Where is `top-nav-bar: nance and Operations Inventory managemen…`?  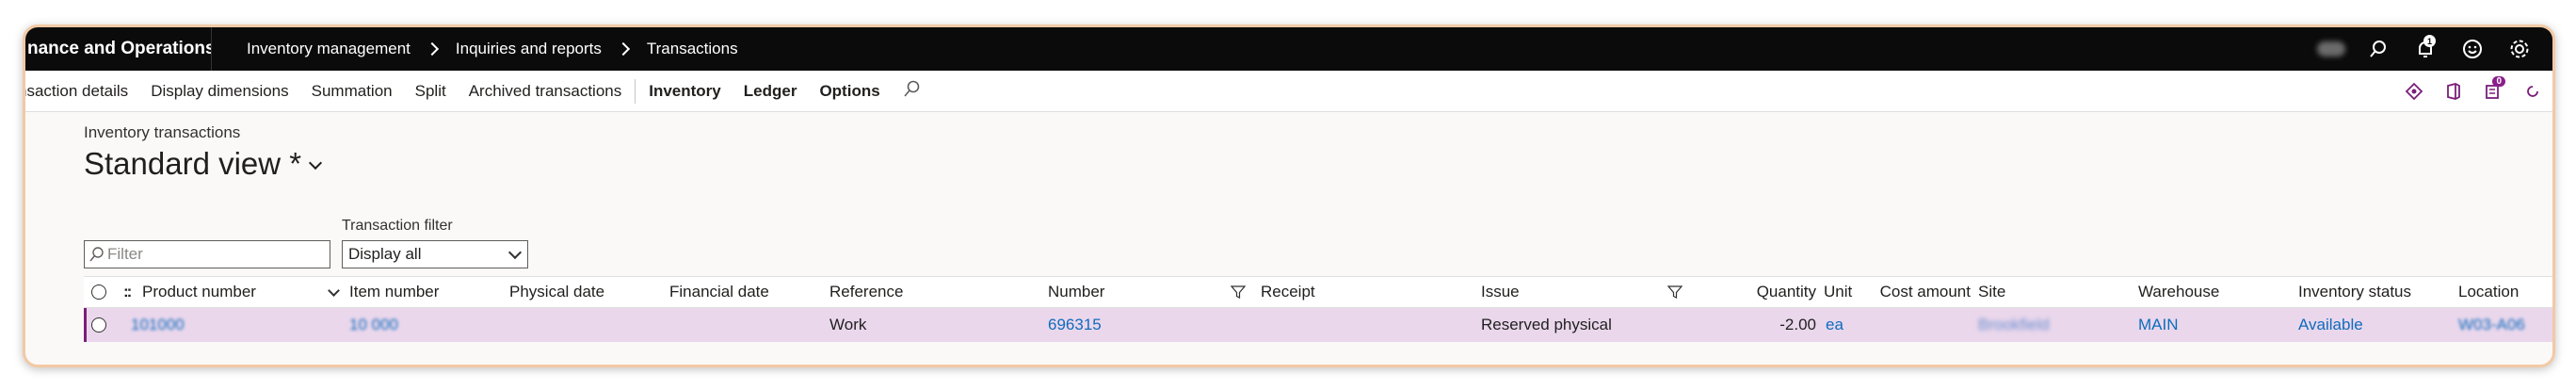
top-nav-bar: nance and Operations Inventory managemen… is located at coordinates (1288, 49).